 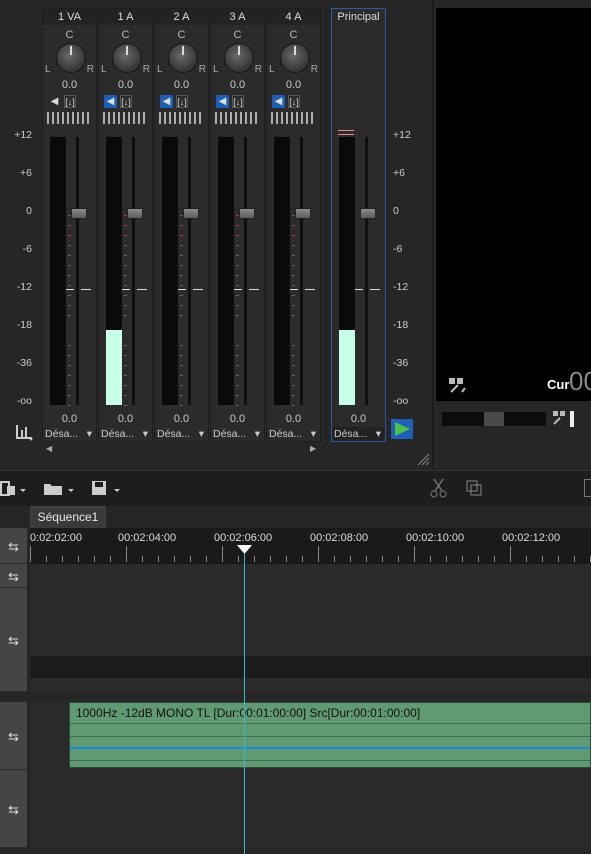 What do you see at coordinates (245, 552) in the screenshot?
I see `playhead-handle` at bounding box center [245, 552].